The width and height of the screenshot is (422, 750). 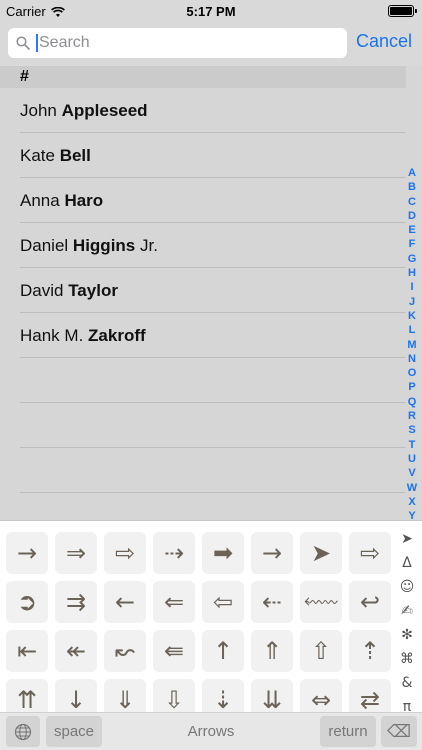 What do you see at coordinates (174, 602) in the screenshot?
I see `double-arrow-left-icon: ⇐` at bounding box center [174, 602].